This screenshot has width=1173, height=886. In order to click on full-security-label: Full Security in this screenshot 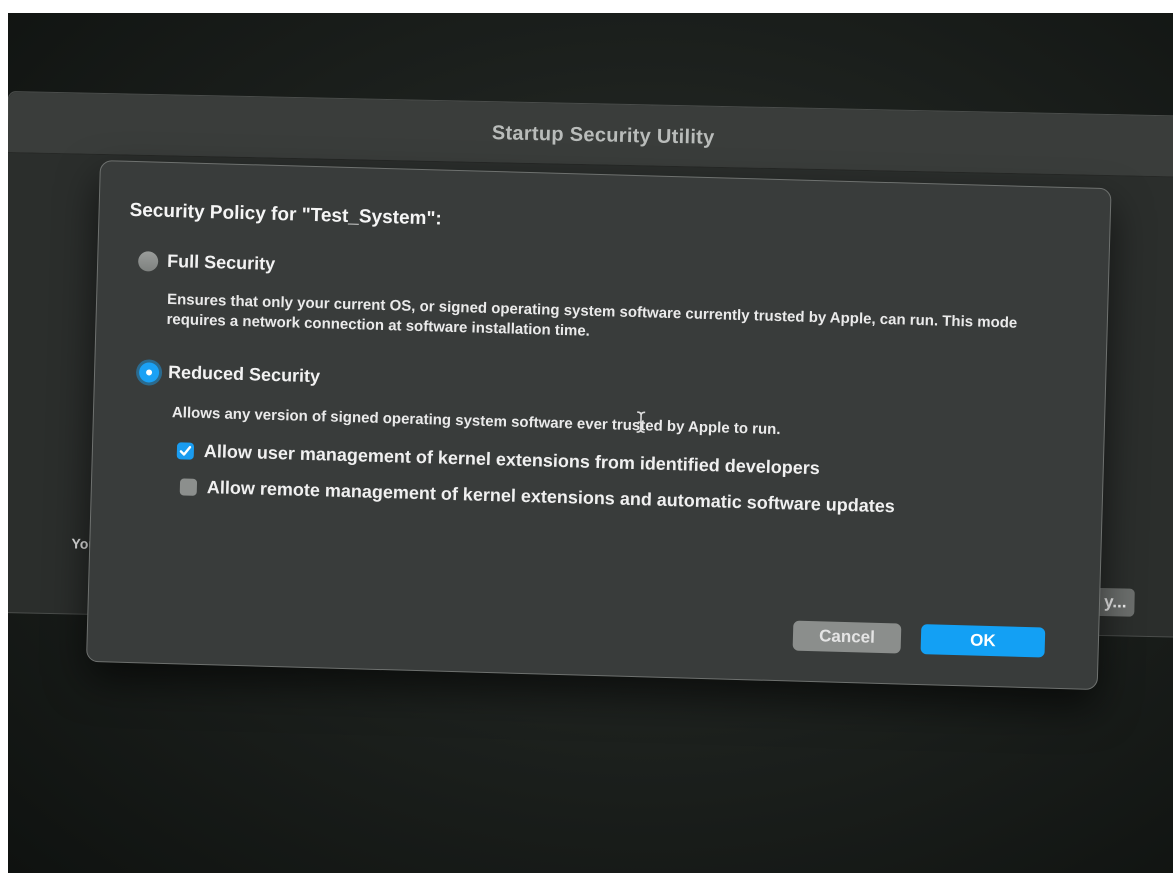, I will do `click(221, 262)`.